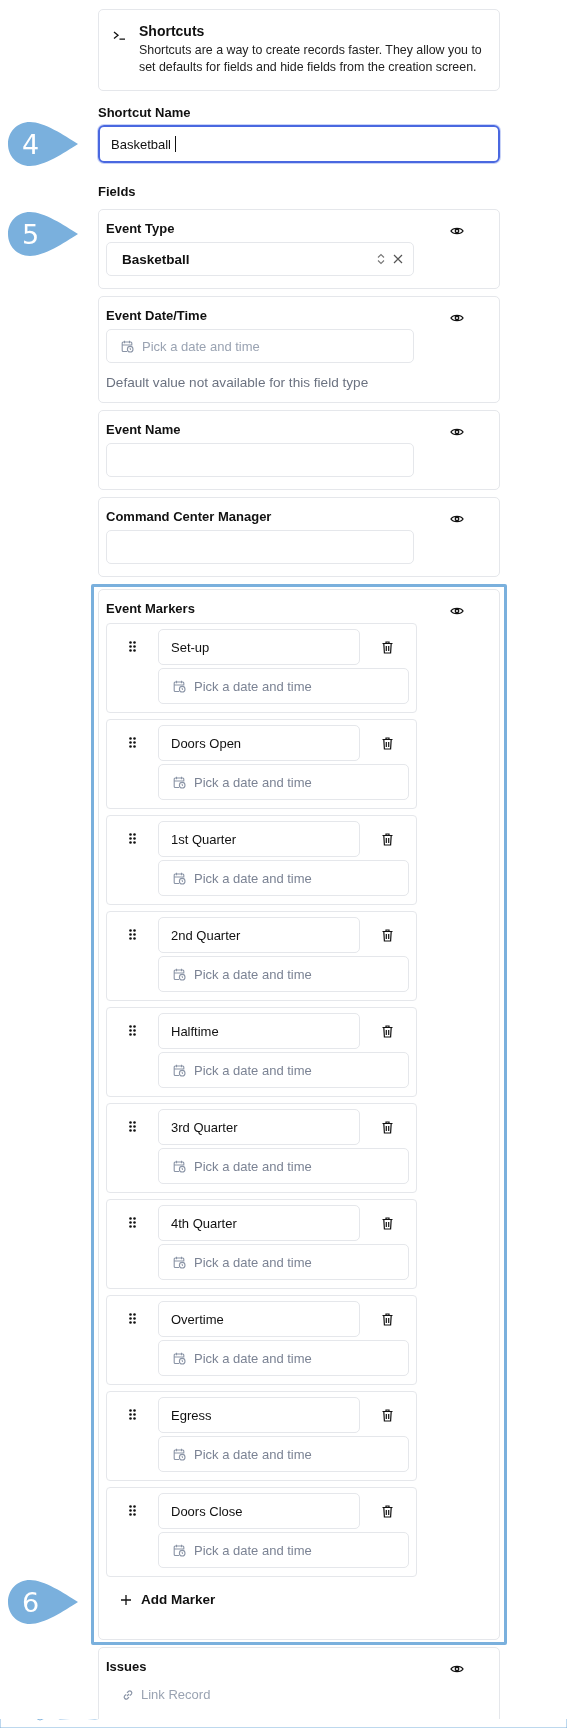  Describe the element at coordinates (398, 259) in the screenshot. I see `close-icon` at that location.